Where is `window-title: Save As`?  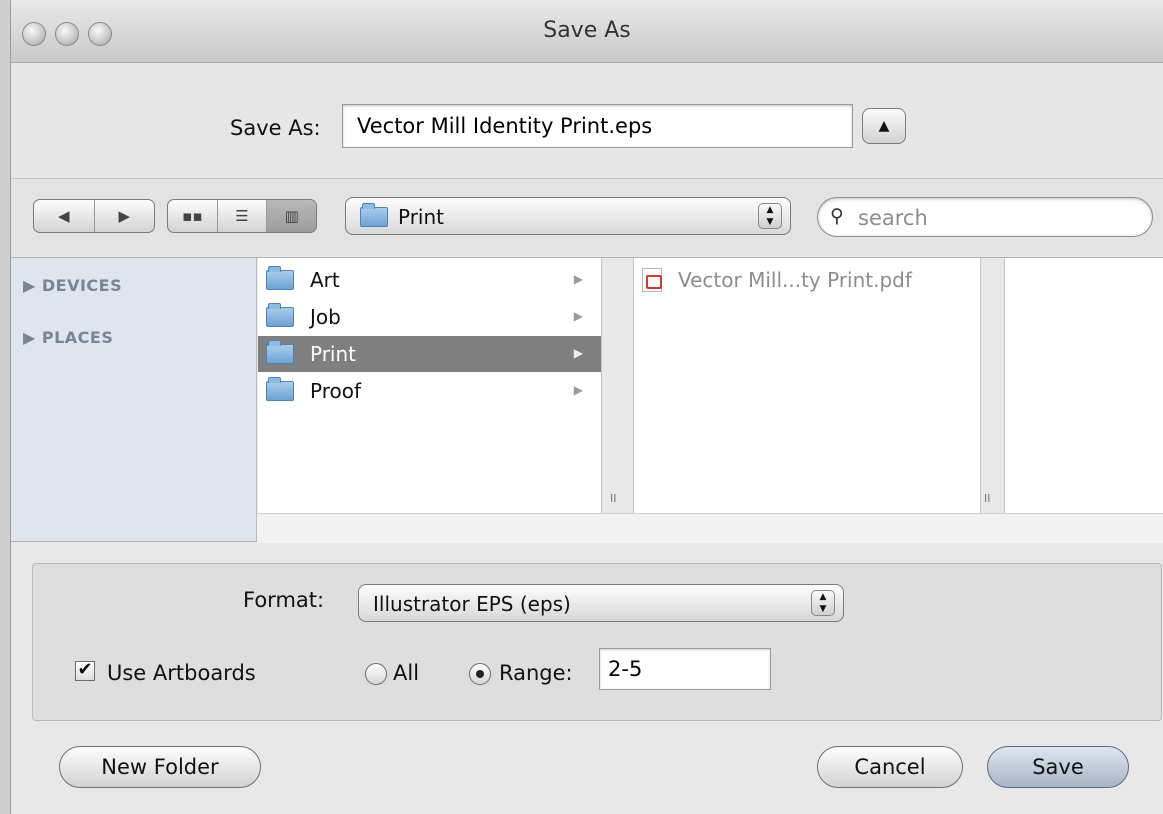 window-title: Save As is located at coordinates (587, 30).